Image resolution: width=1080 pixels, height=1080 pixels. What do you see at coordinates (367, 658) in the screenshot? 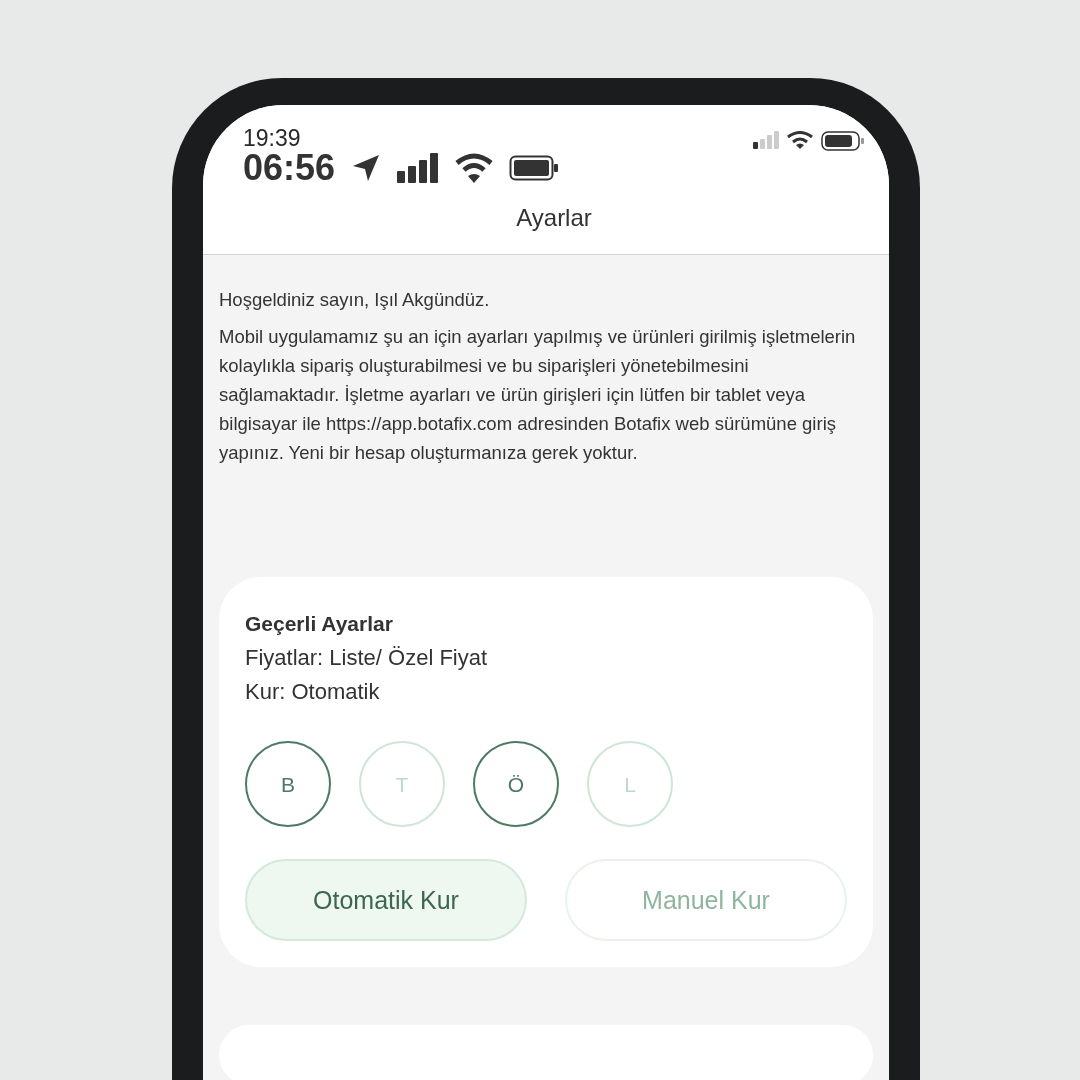
I see `setting-line: Fiyatlar: Liste/ Özel Fiyat` at bounding box center [367, 658].